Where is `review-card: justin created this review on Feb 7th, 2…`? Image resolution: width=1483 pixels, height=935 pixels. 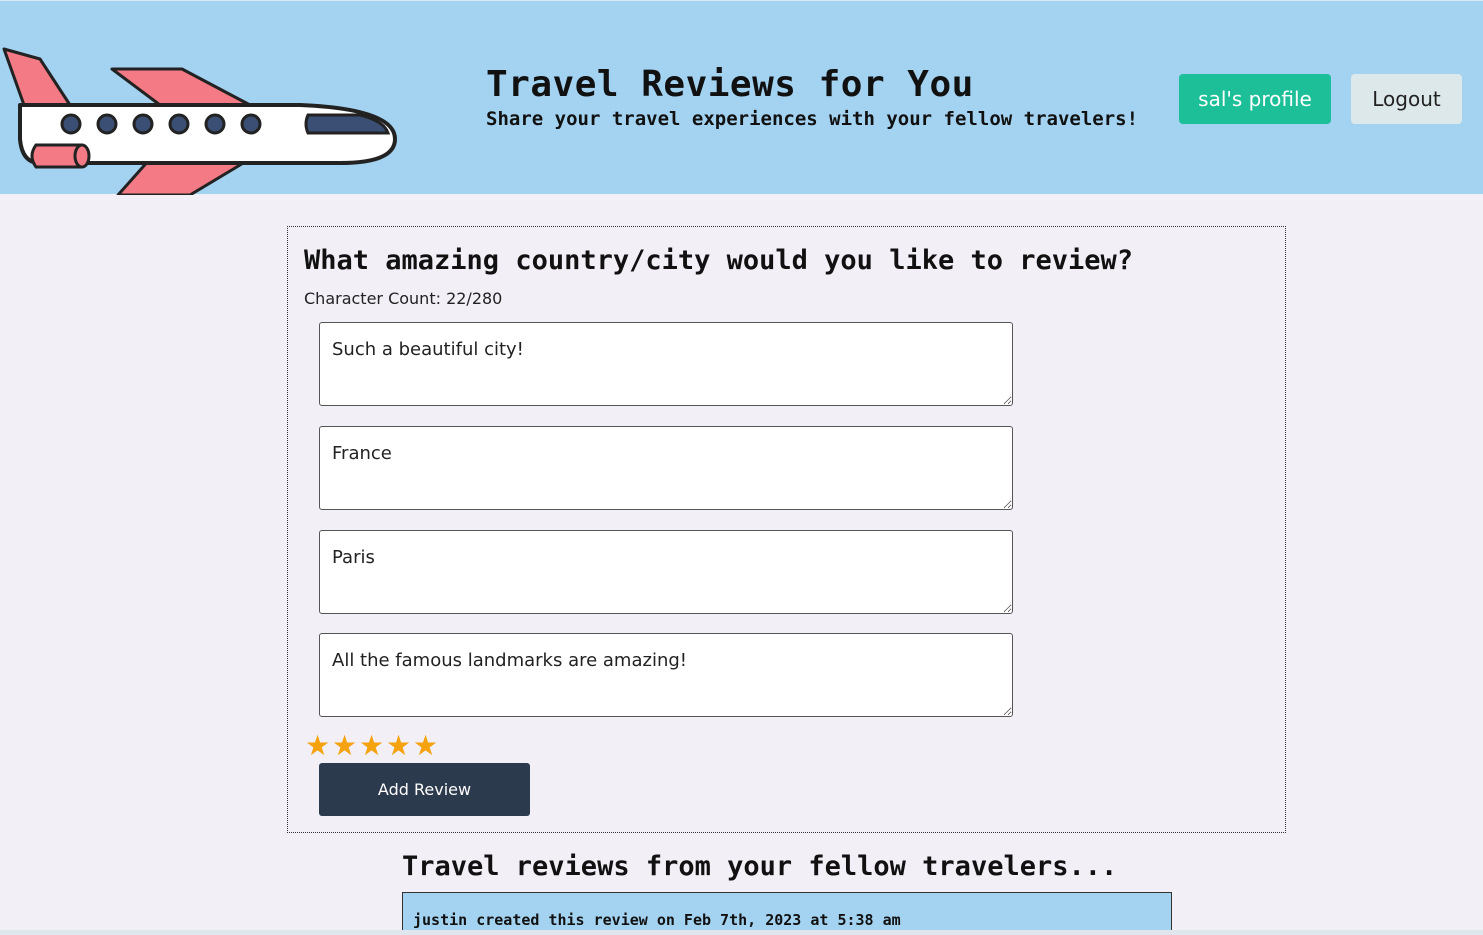 review-card: justin created this review on Feb 7th, 2… is located at coordinates (787, 913).